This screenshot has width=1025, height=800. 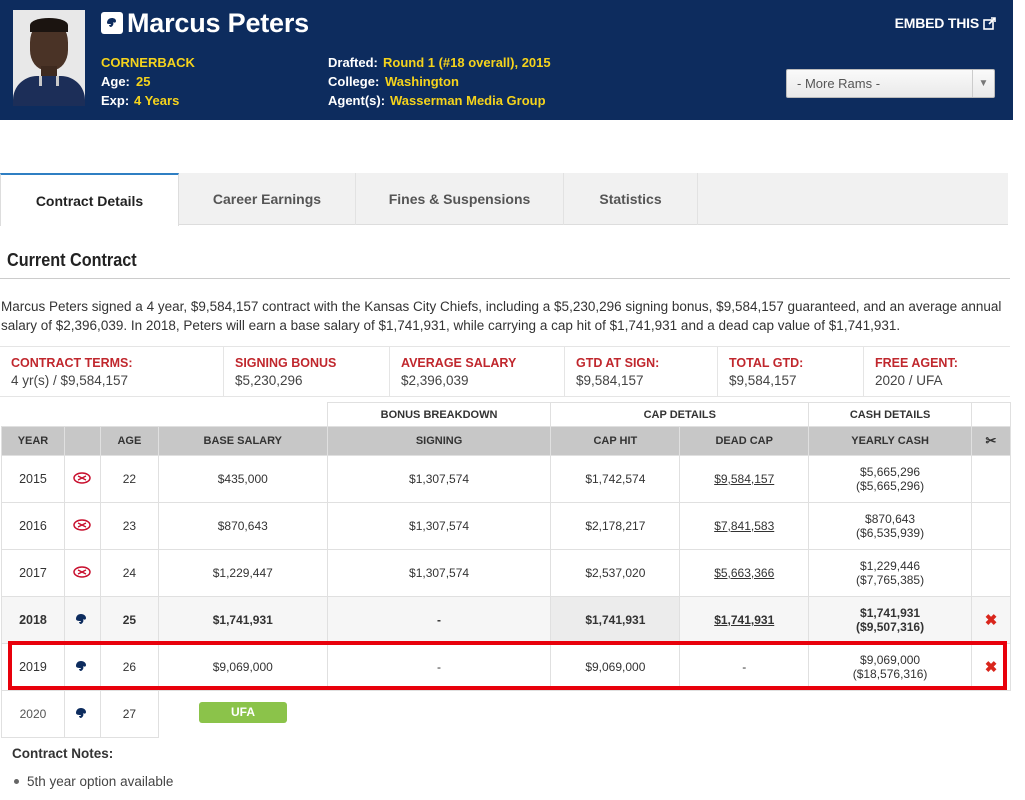 I want to click on term-total-gtd: TOTAL GTD: $9,584,157, so click(x=791, y=372).